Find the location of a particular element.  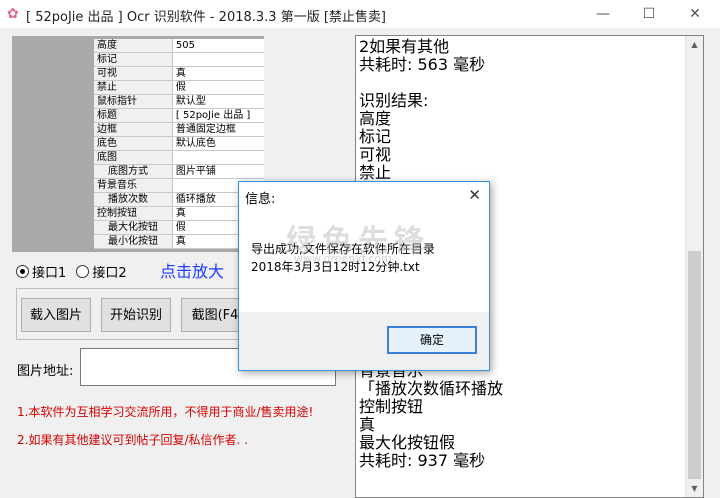

property-row: 底色 默认底色 is located at coordinates (179, 143).